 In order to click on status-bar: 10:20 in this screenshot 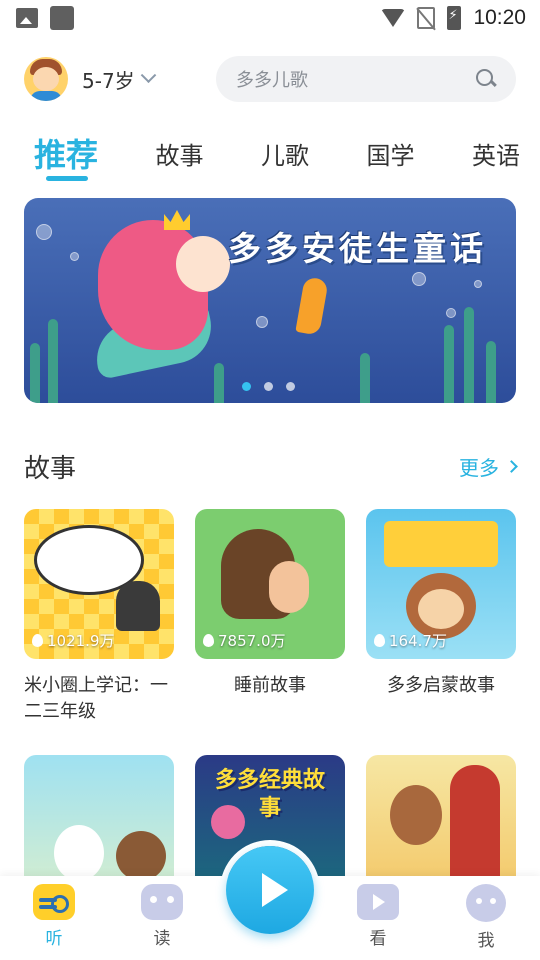, I will do `click(270, 18)`.